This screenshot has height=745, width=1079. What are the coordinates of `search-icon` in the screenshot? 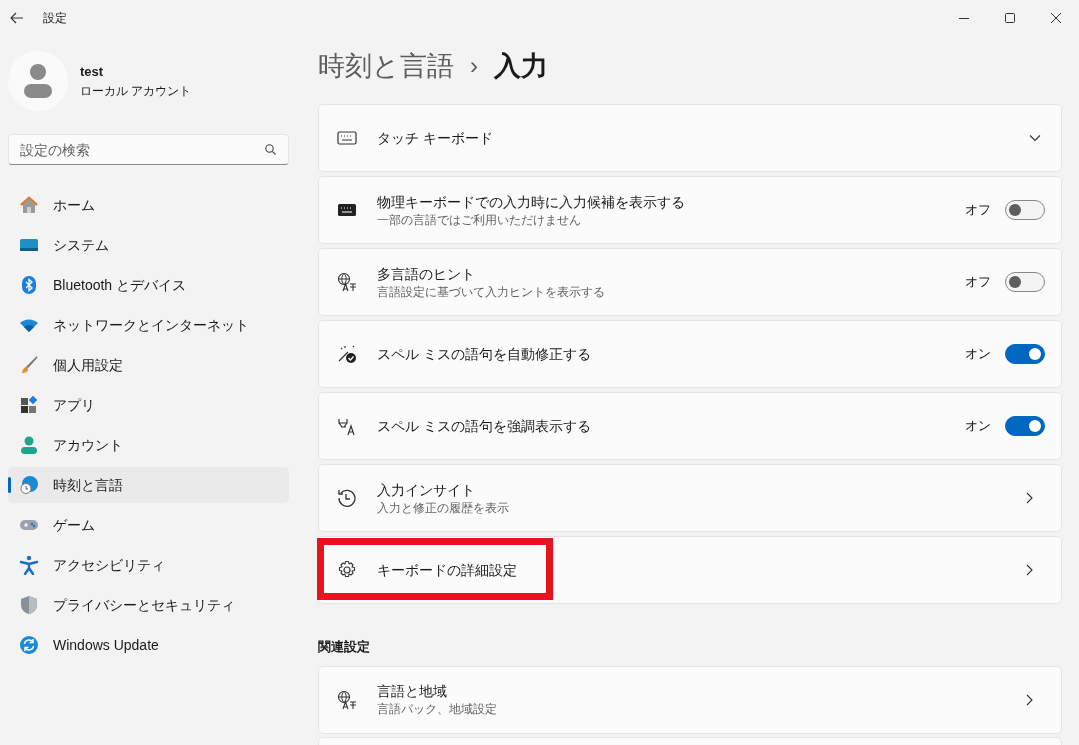 It's located at (270, 149).